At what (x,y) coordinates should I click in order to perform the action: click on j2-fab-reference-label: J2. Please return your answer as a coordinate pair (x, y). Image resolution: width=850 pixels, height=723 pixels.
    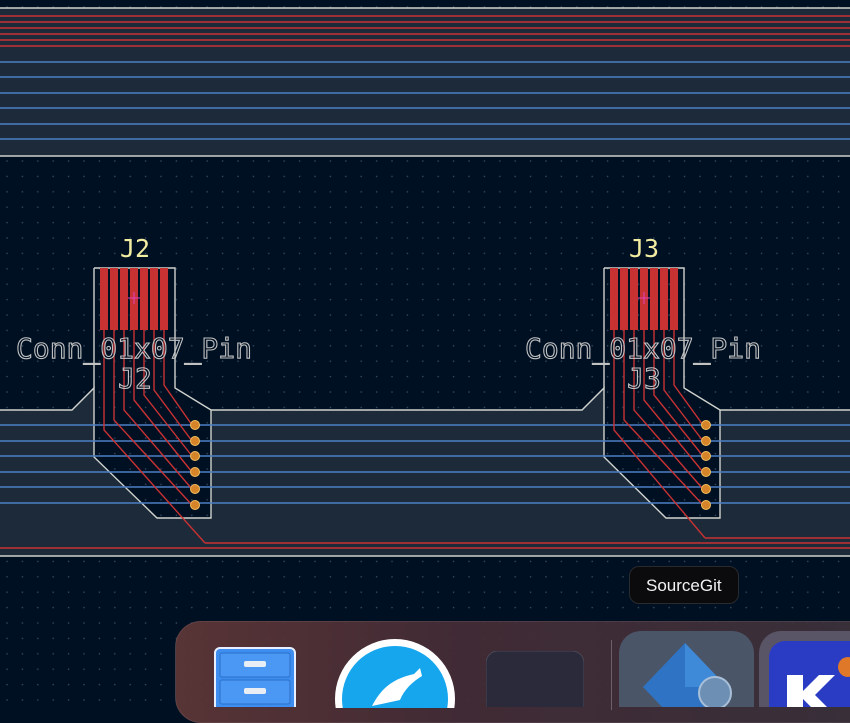
    Looking at the image, I should click on (135, 378).